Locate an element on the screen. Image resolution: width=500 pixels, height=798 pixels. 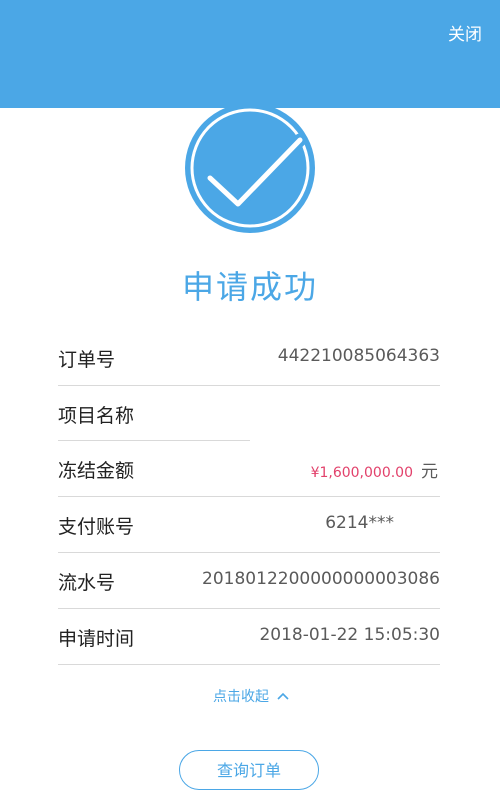
chevron-up-icon is located at coordinates (283, 694).